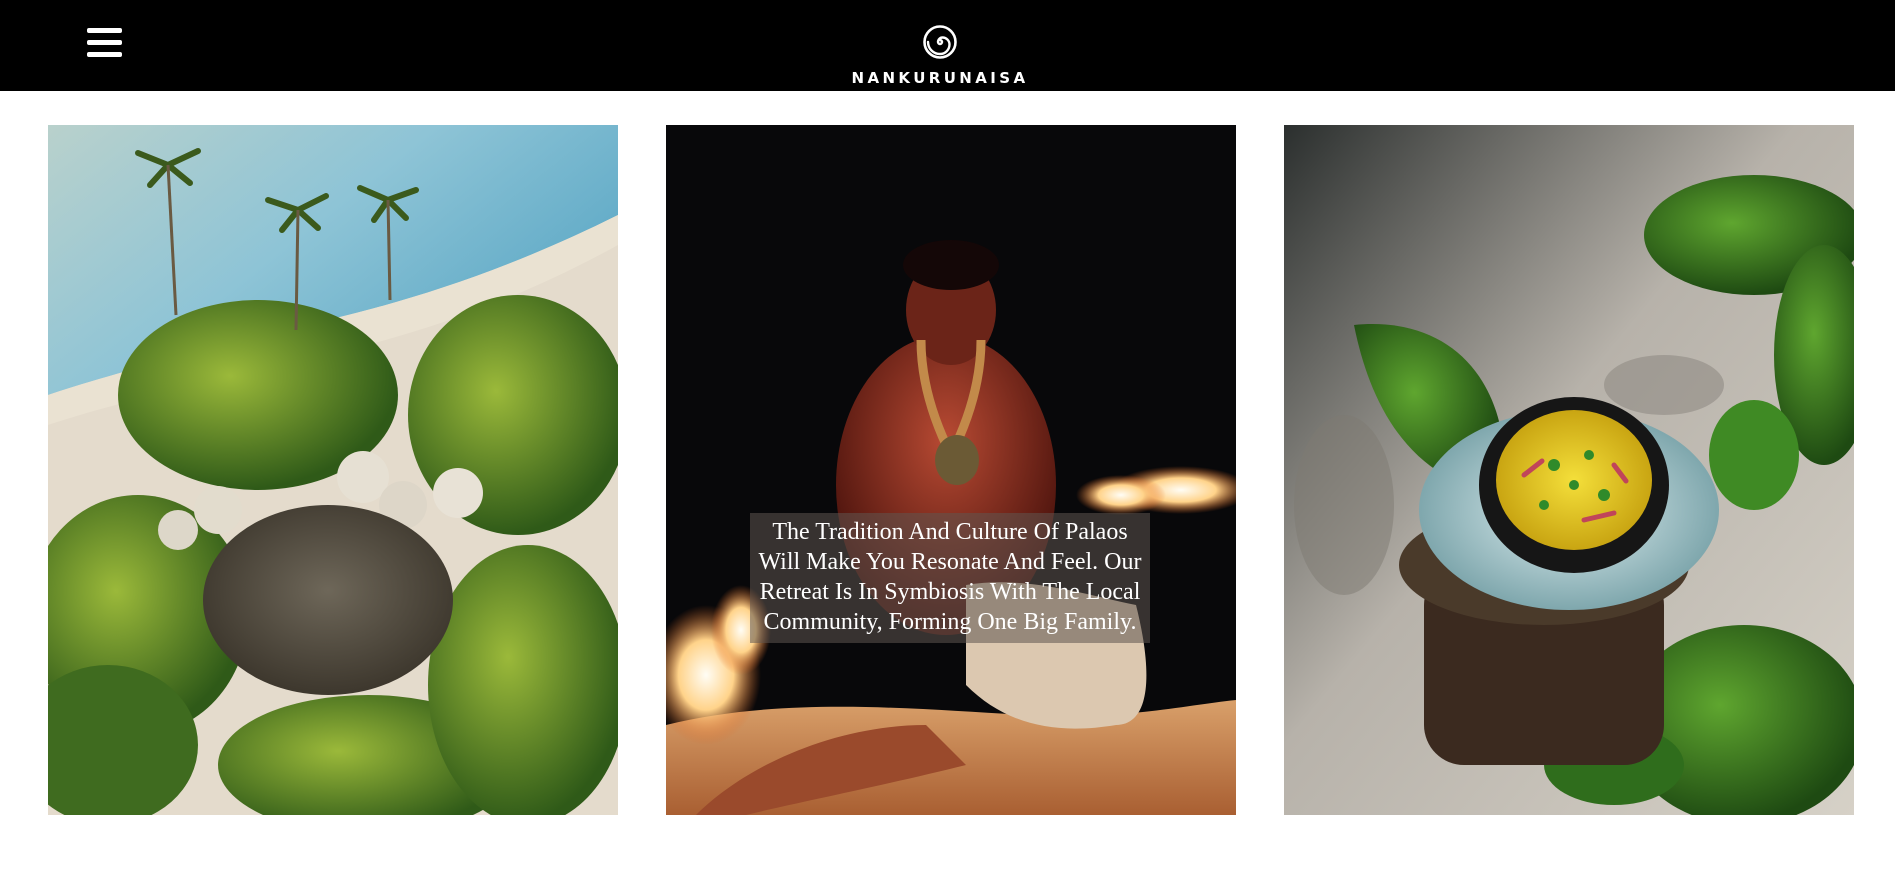 The width and height of the screenshot is (1895, 870). I want to click on hamburger-menu-icon, so click(105, 44).